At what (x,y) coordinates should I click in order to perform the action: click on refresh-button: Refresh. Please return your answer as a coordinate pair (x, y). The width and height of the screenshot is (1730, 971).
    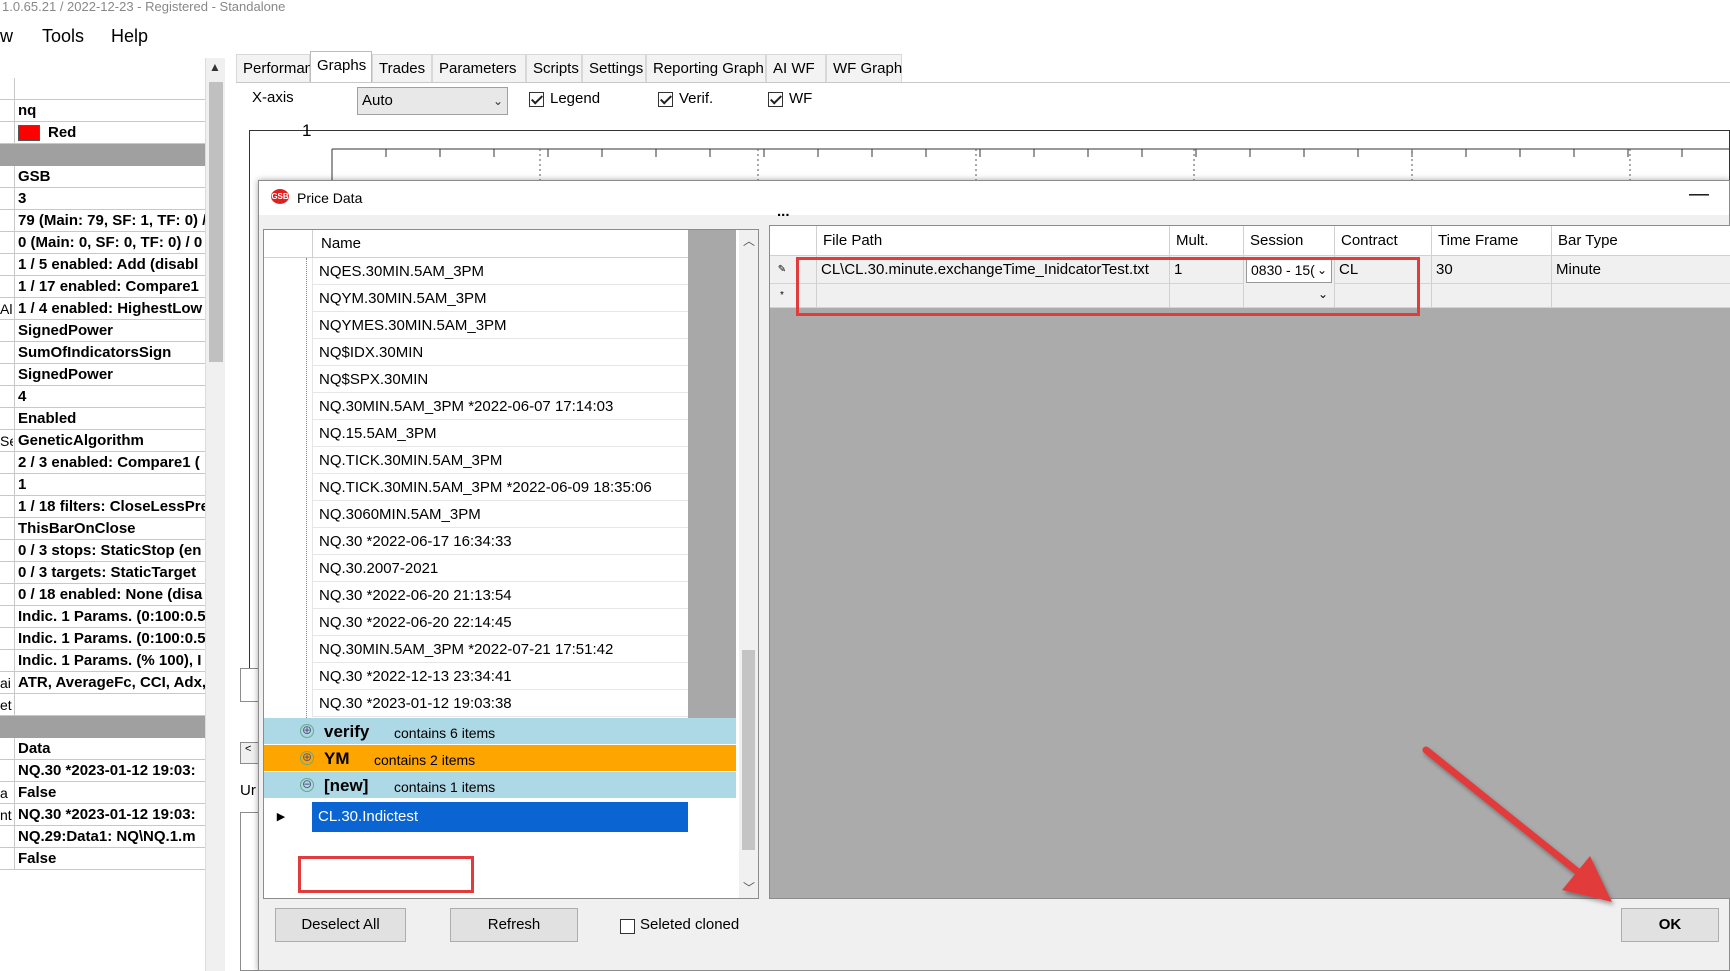
    Looking at the image, I should click on (514, 925).